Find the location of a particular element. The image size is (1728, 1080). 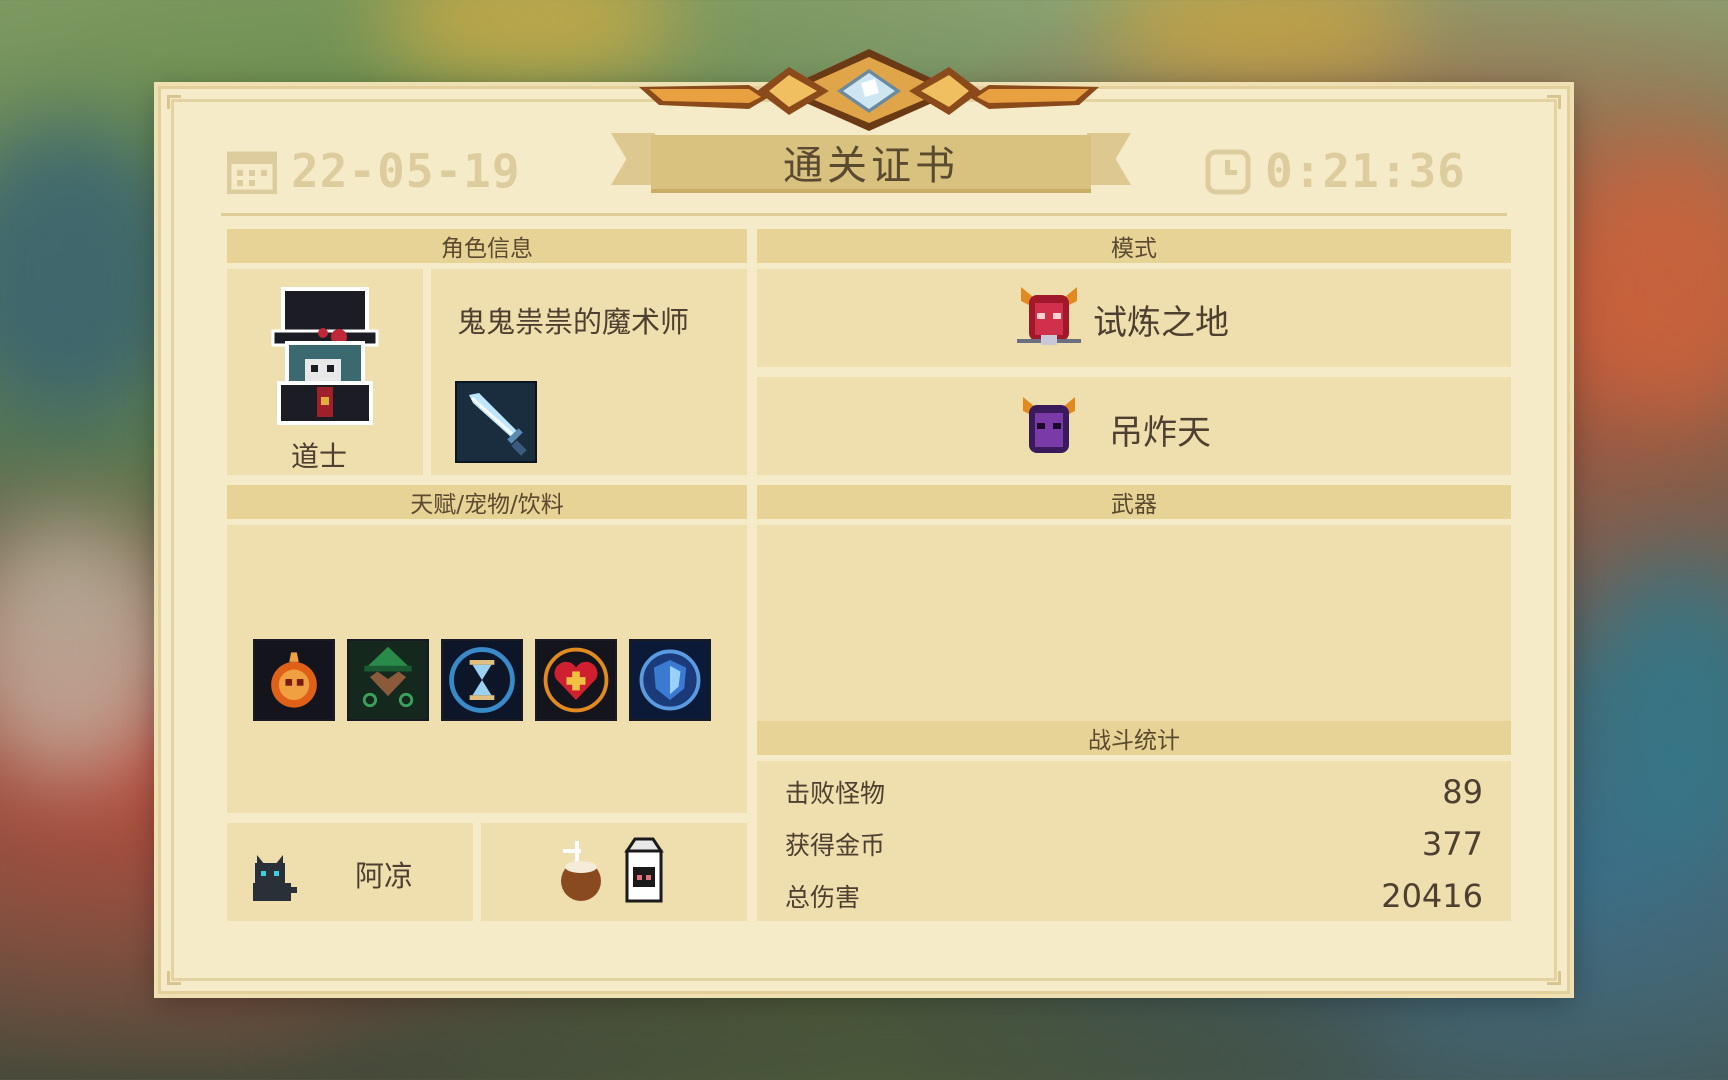

mode-label-trial-ground: 试炼之地 is located at coordinates (1161, 323).